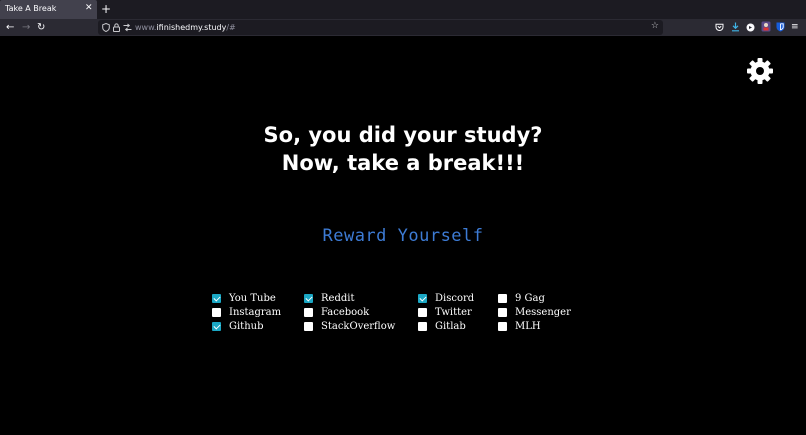 The image size is (806, 435). What do you see at coordinates (41, 27) in the screenshot?
I see `reload-button: ↻` at bounding box center [41, 27].